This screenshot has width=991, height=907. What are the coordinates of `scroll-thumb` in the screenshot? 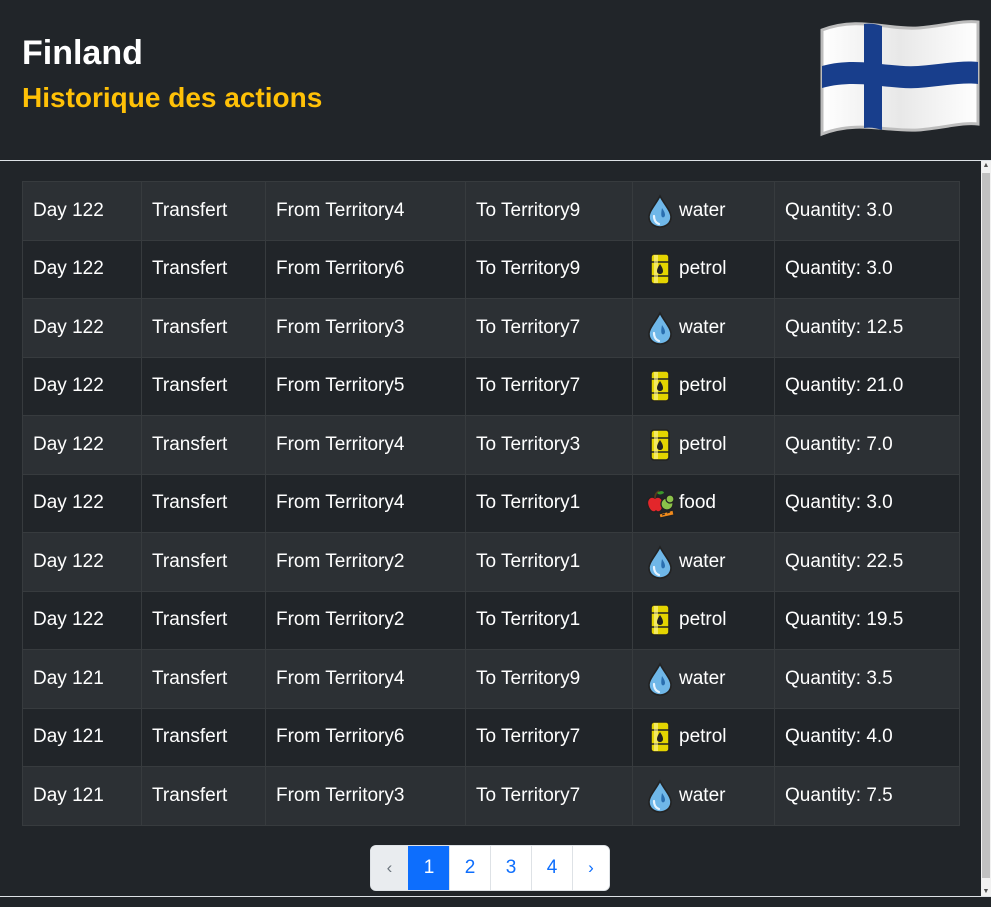 It's located at (986, 525).